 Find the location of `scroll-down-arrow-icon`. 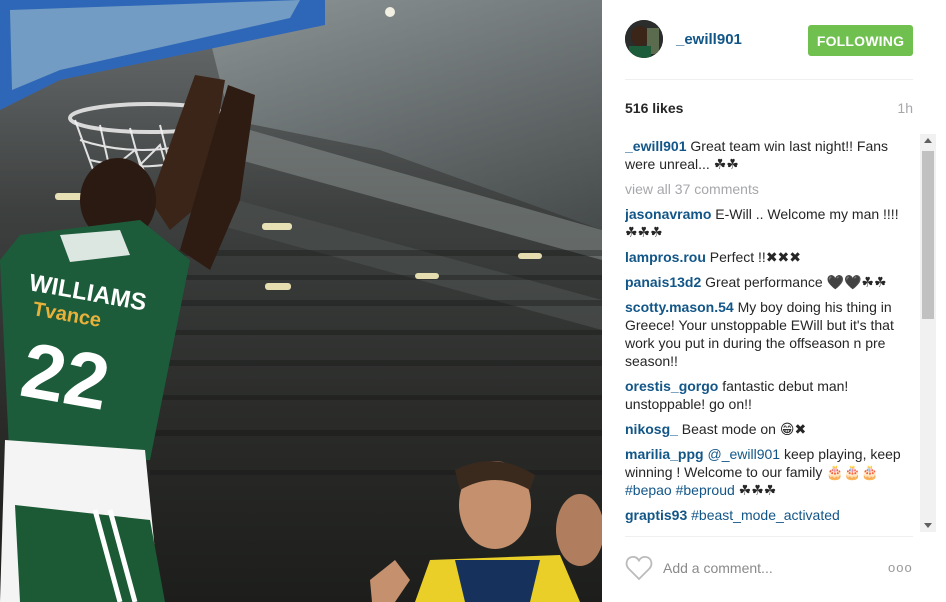

scroll-down-arrow-icon is located at coordinates (928, 525).